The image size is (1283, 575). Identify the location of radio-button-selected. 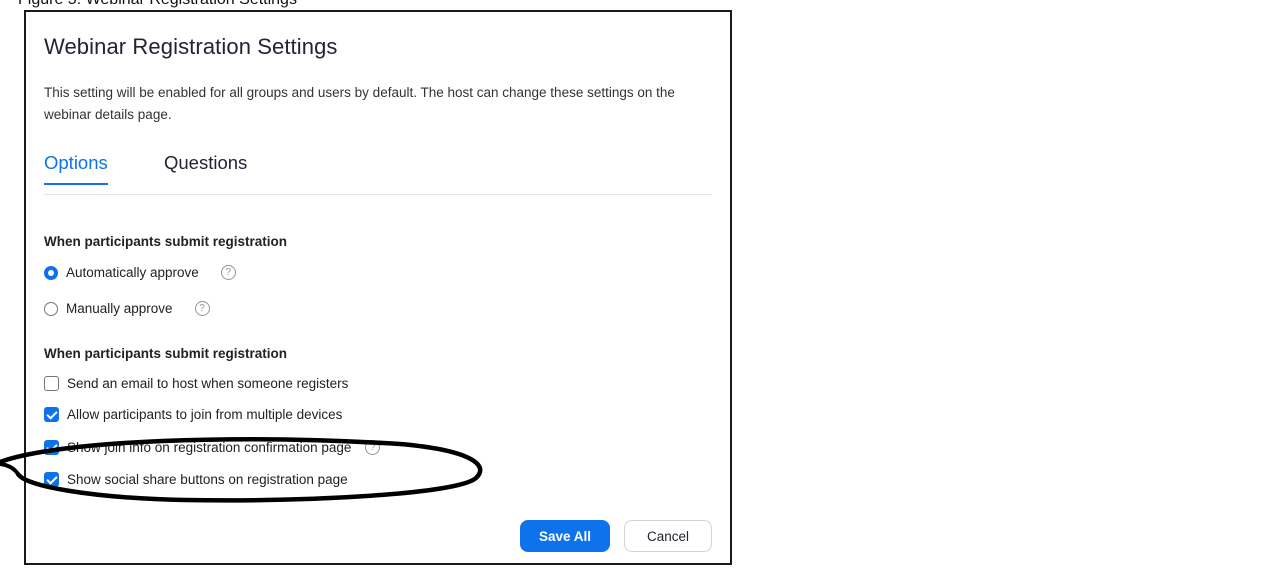
(51, 272).